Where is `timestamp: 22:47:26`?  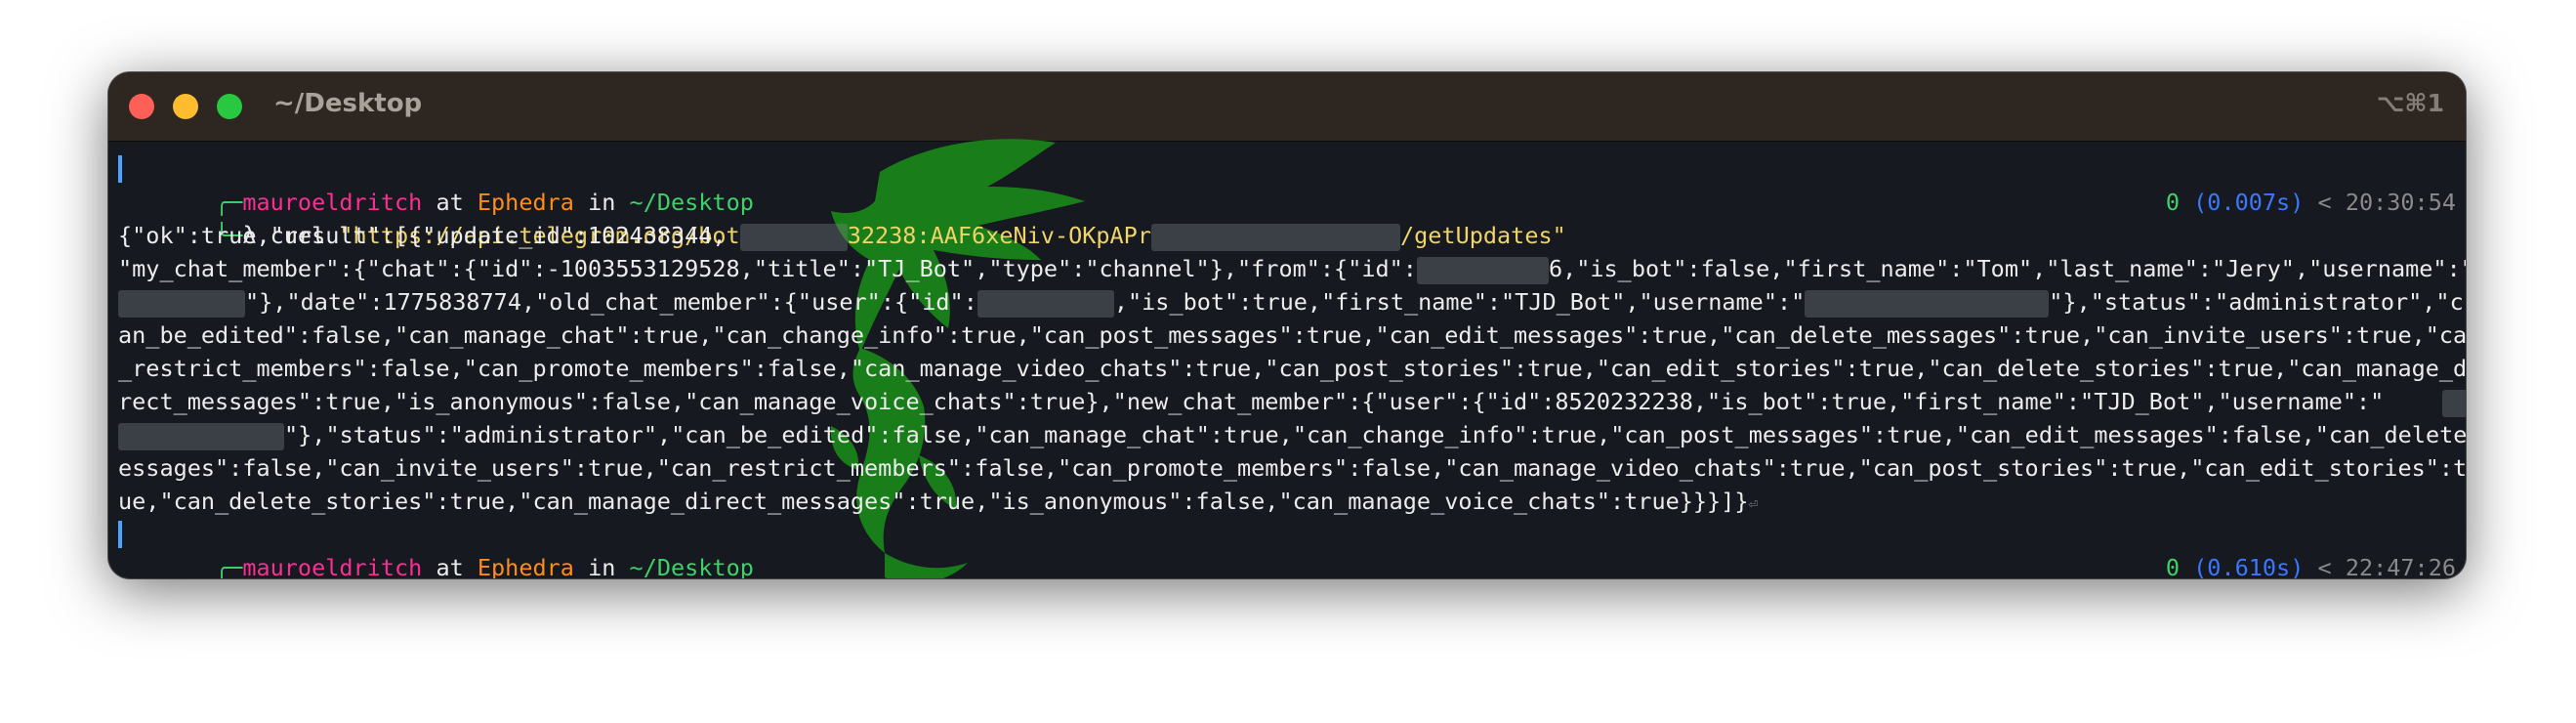 timestamp: 22:47:26 is located at coordinates (2400, 566).